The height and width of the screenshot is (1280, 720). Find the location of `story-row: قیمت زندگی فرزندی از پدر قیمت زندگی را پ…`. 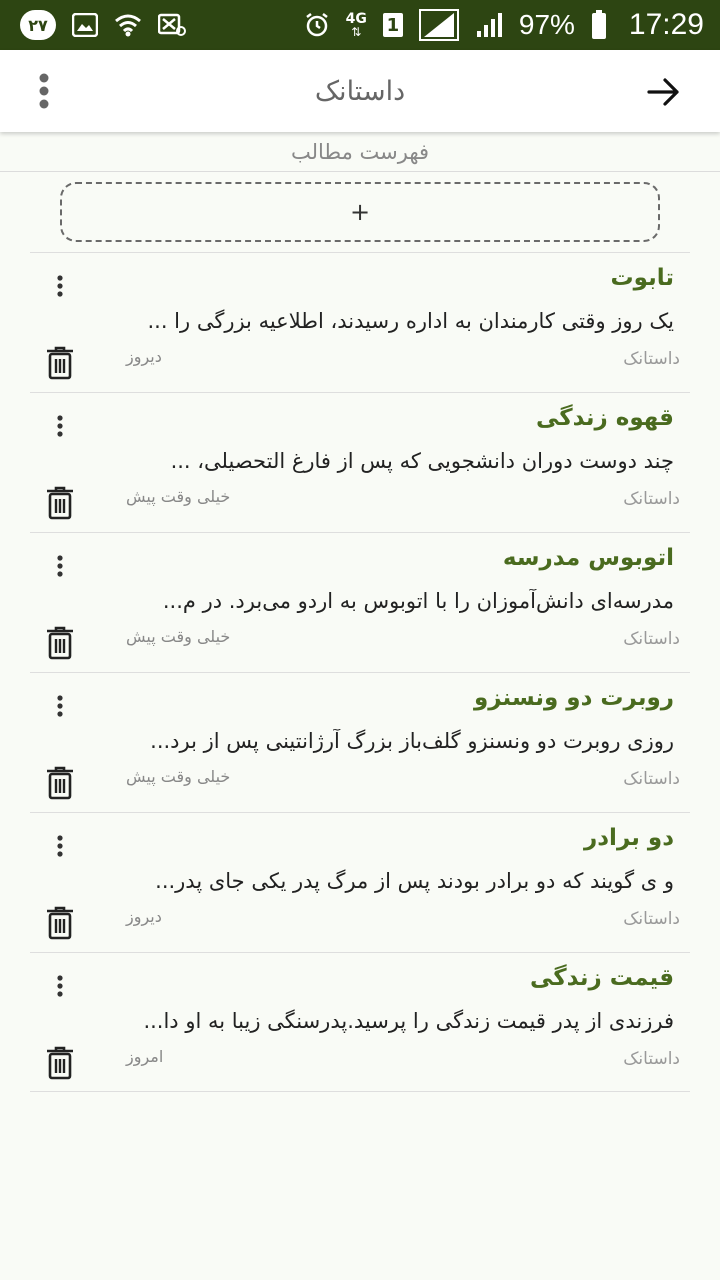

story-row: قیمت زندگی فرزندی از پدر قیمت زندگی را پ… is located at coordinates (360, 1022).